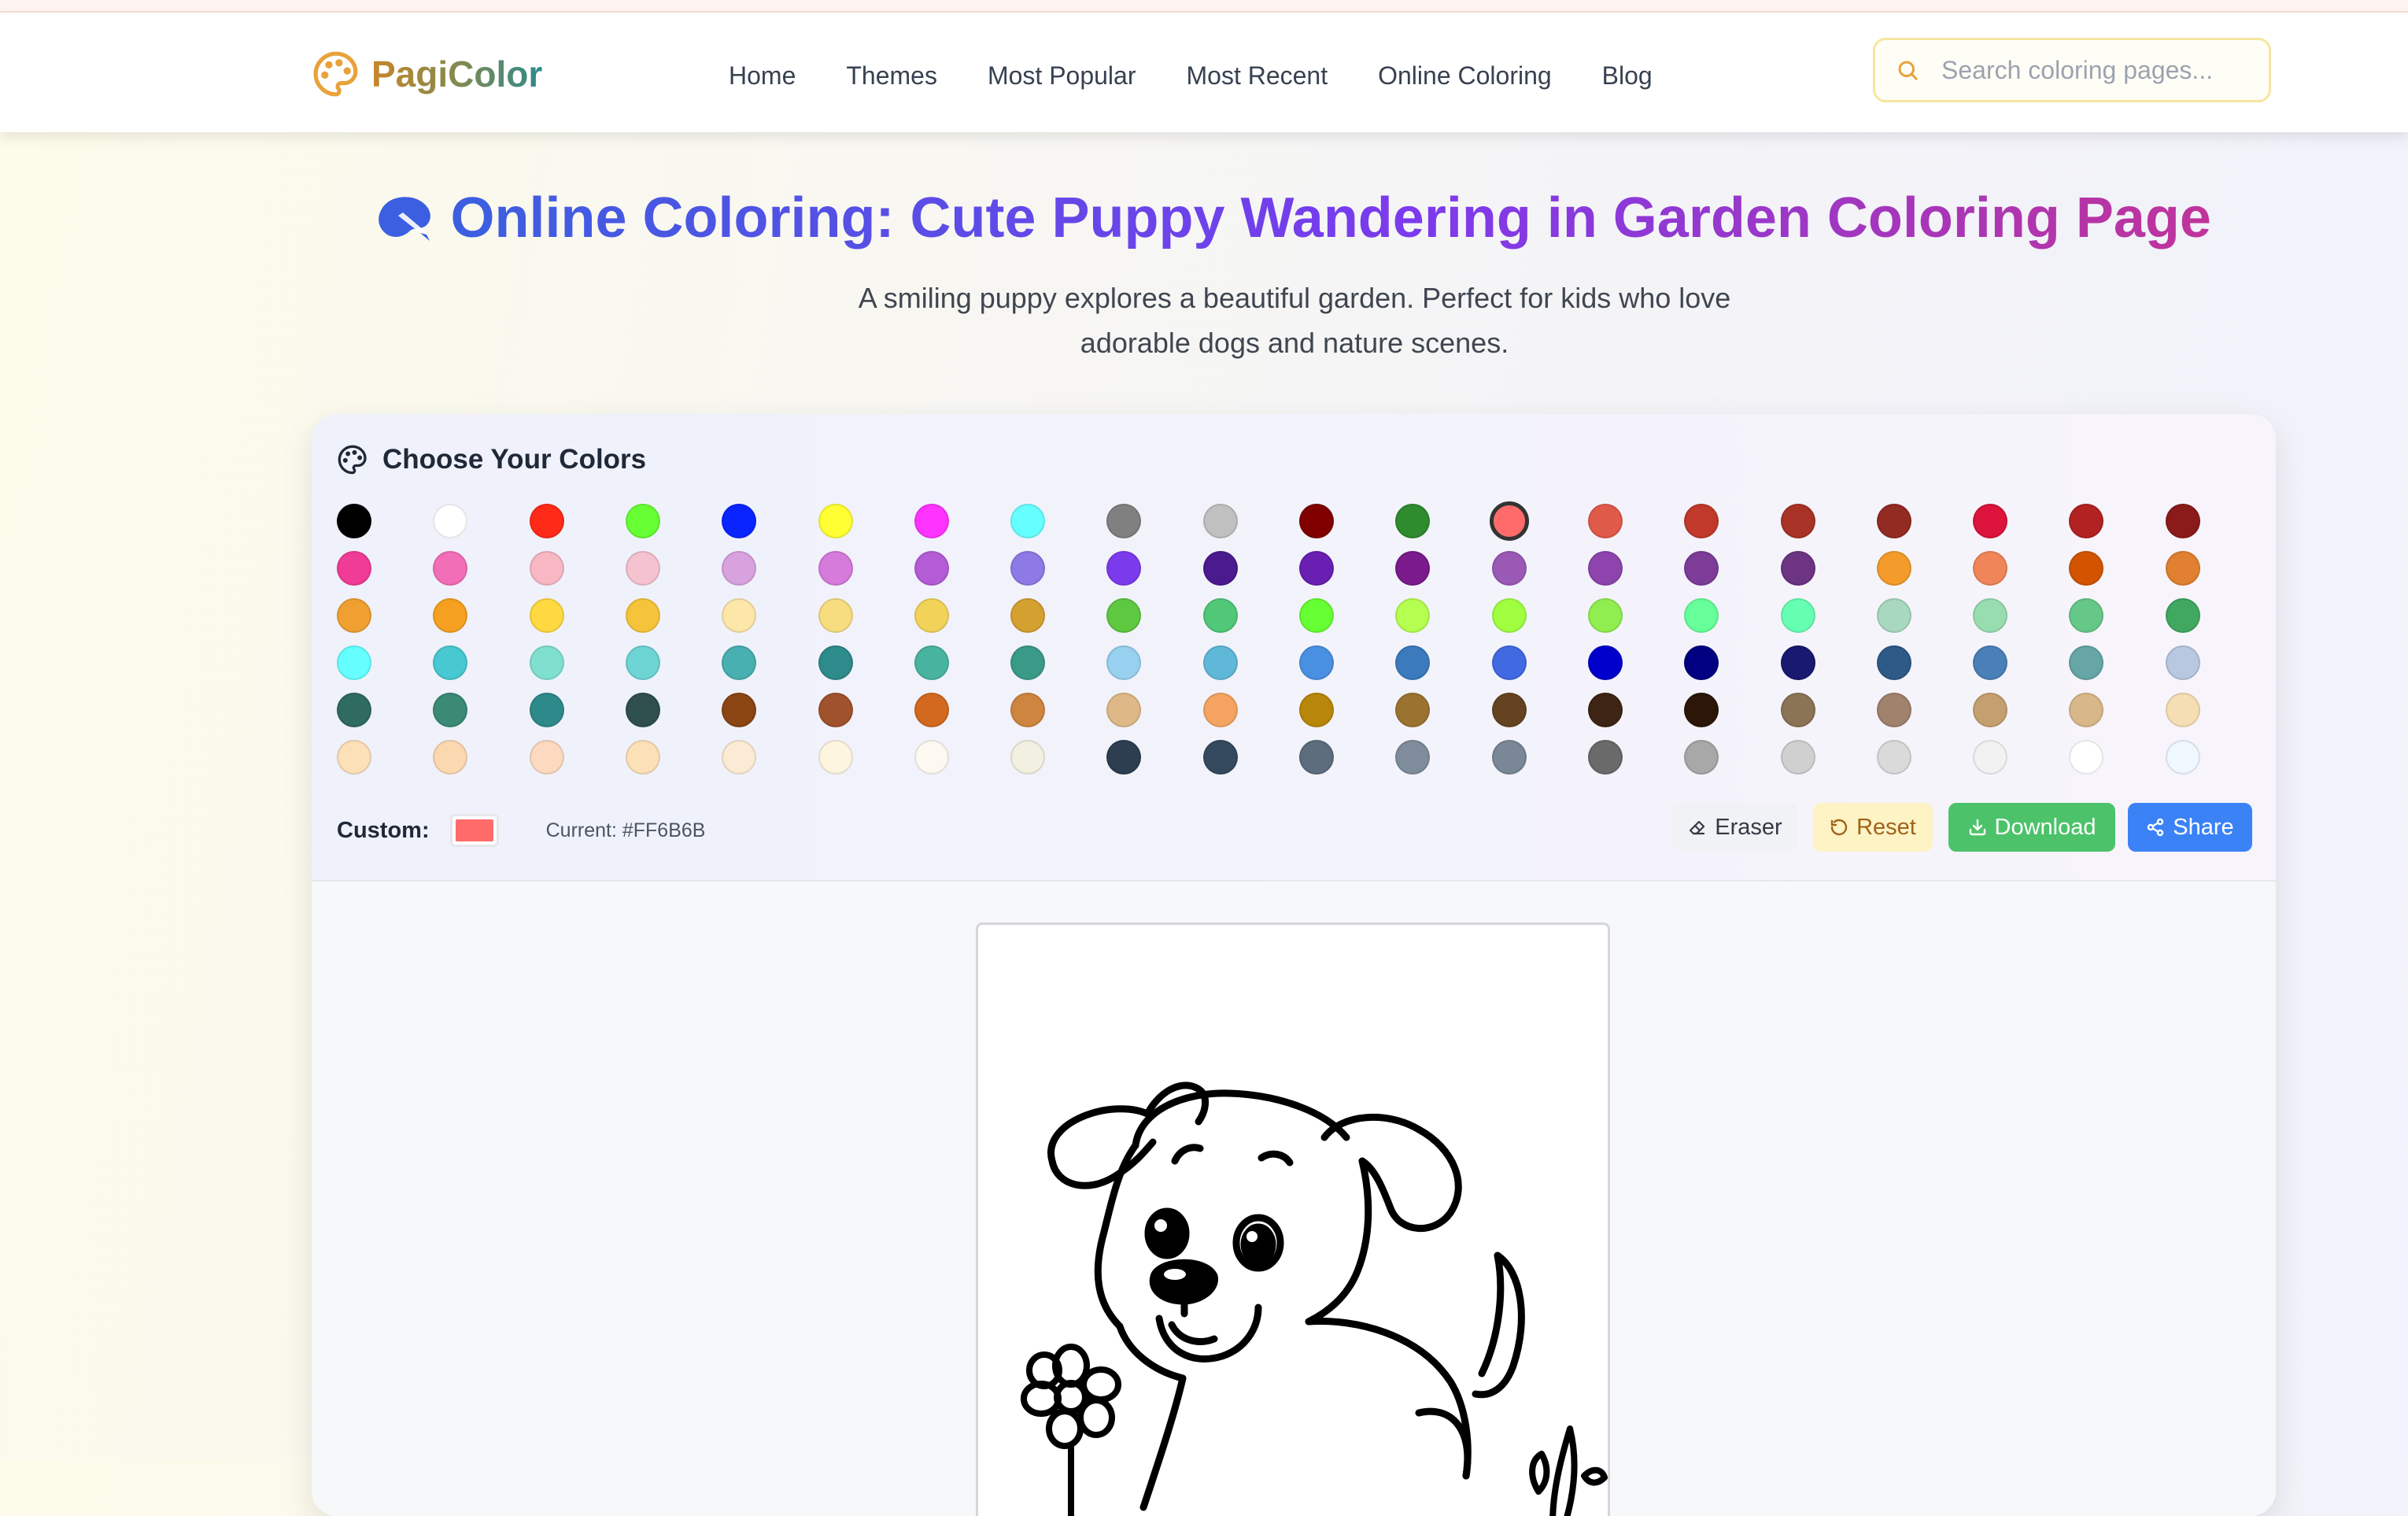 This screenshot has height=1516, width=2408. What do you see at coordinates (427, 74) in the screenshot?
I see `logo: PagiColor` at bounding box center [427, 74].